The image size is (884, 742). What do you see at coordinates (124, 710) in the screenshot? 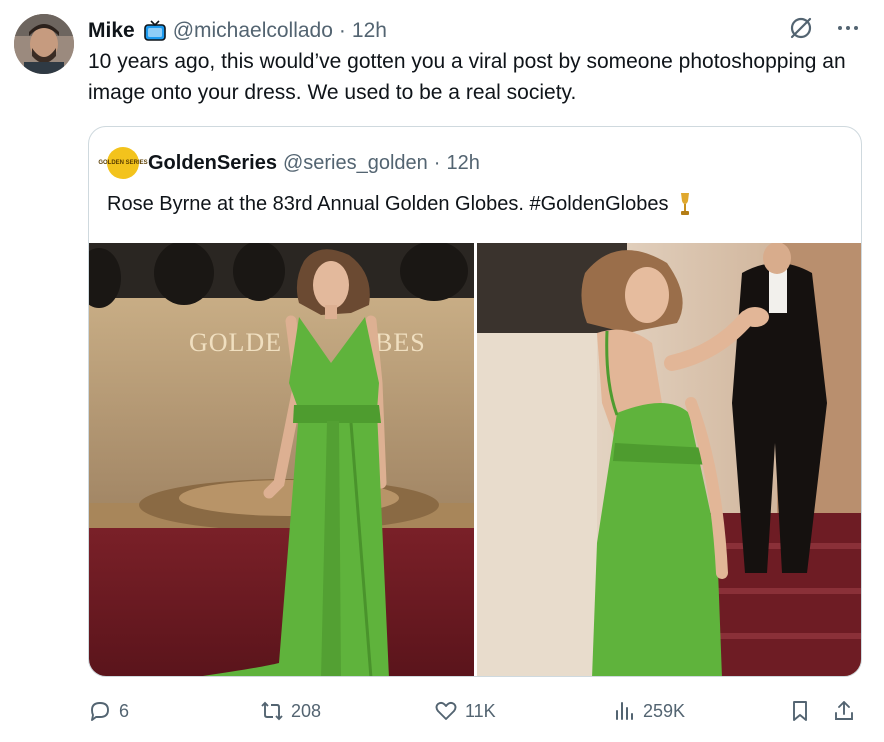
I see `reply-count: 6` at bounding box center [124, 710].